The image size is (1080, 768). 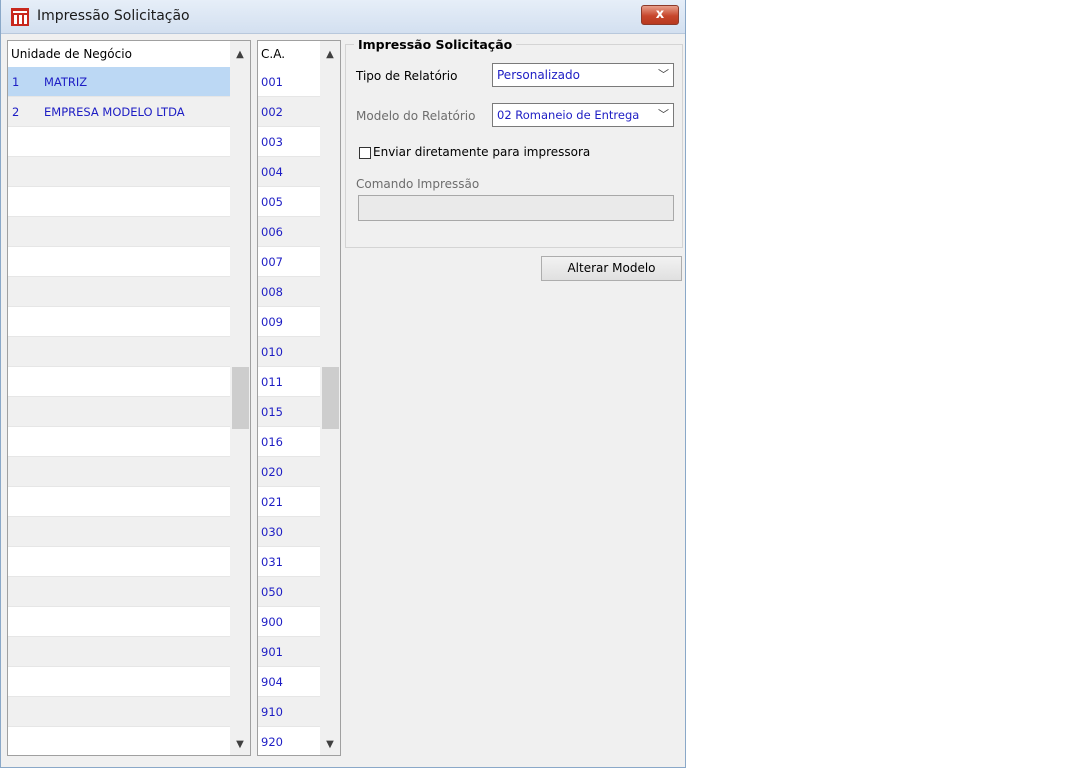 What do you see at coordinates (272, 112) in the screenshot?
I see `ca-code: 002` at bounding box center [272, 112].